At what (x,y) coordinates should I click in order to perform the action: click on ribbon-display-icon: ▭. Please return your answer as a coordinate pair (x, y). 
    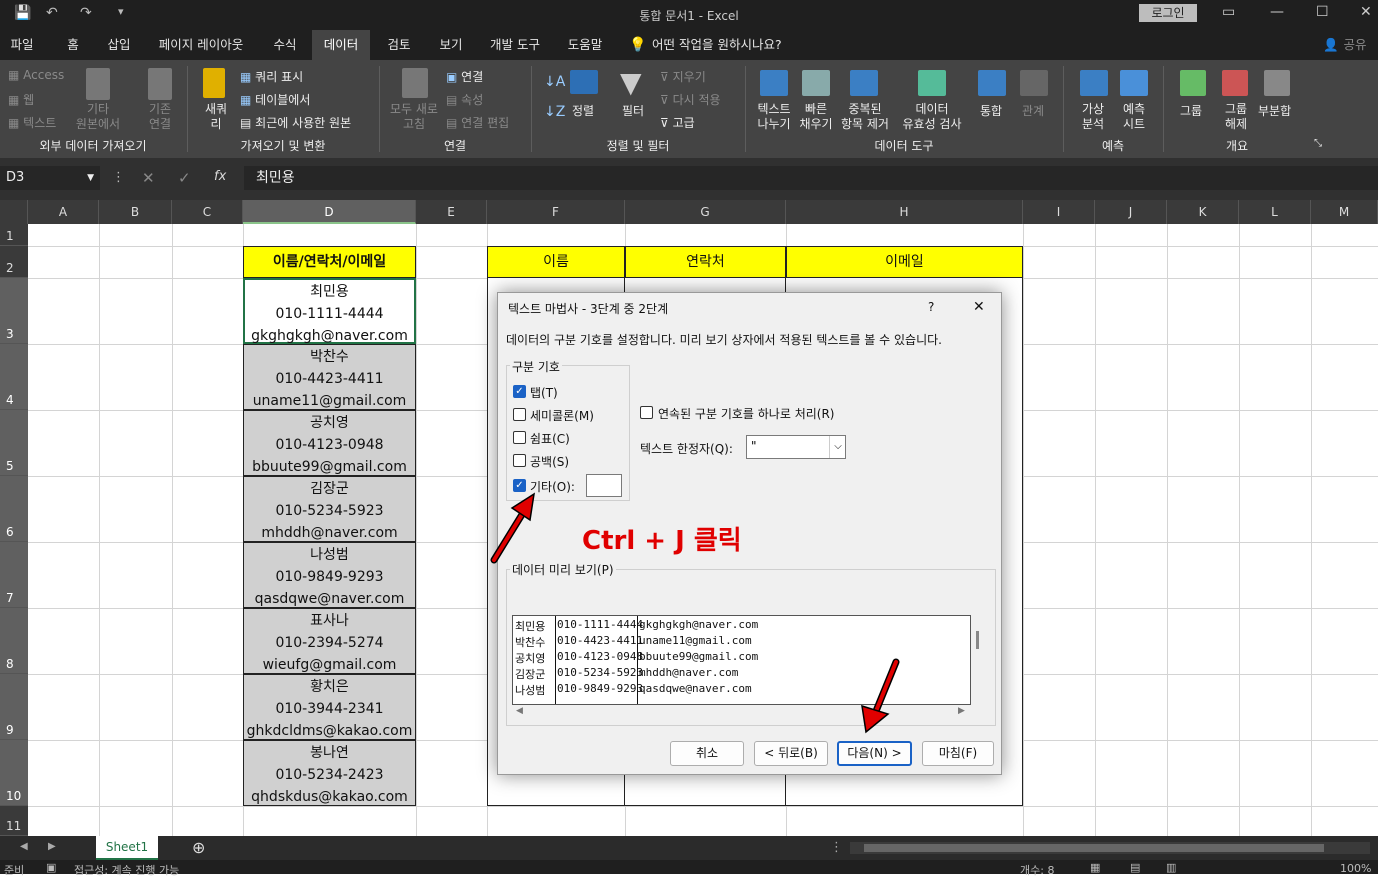
    Looking at the image, I should click on (1228, 12).